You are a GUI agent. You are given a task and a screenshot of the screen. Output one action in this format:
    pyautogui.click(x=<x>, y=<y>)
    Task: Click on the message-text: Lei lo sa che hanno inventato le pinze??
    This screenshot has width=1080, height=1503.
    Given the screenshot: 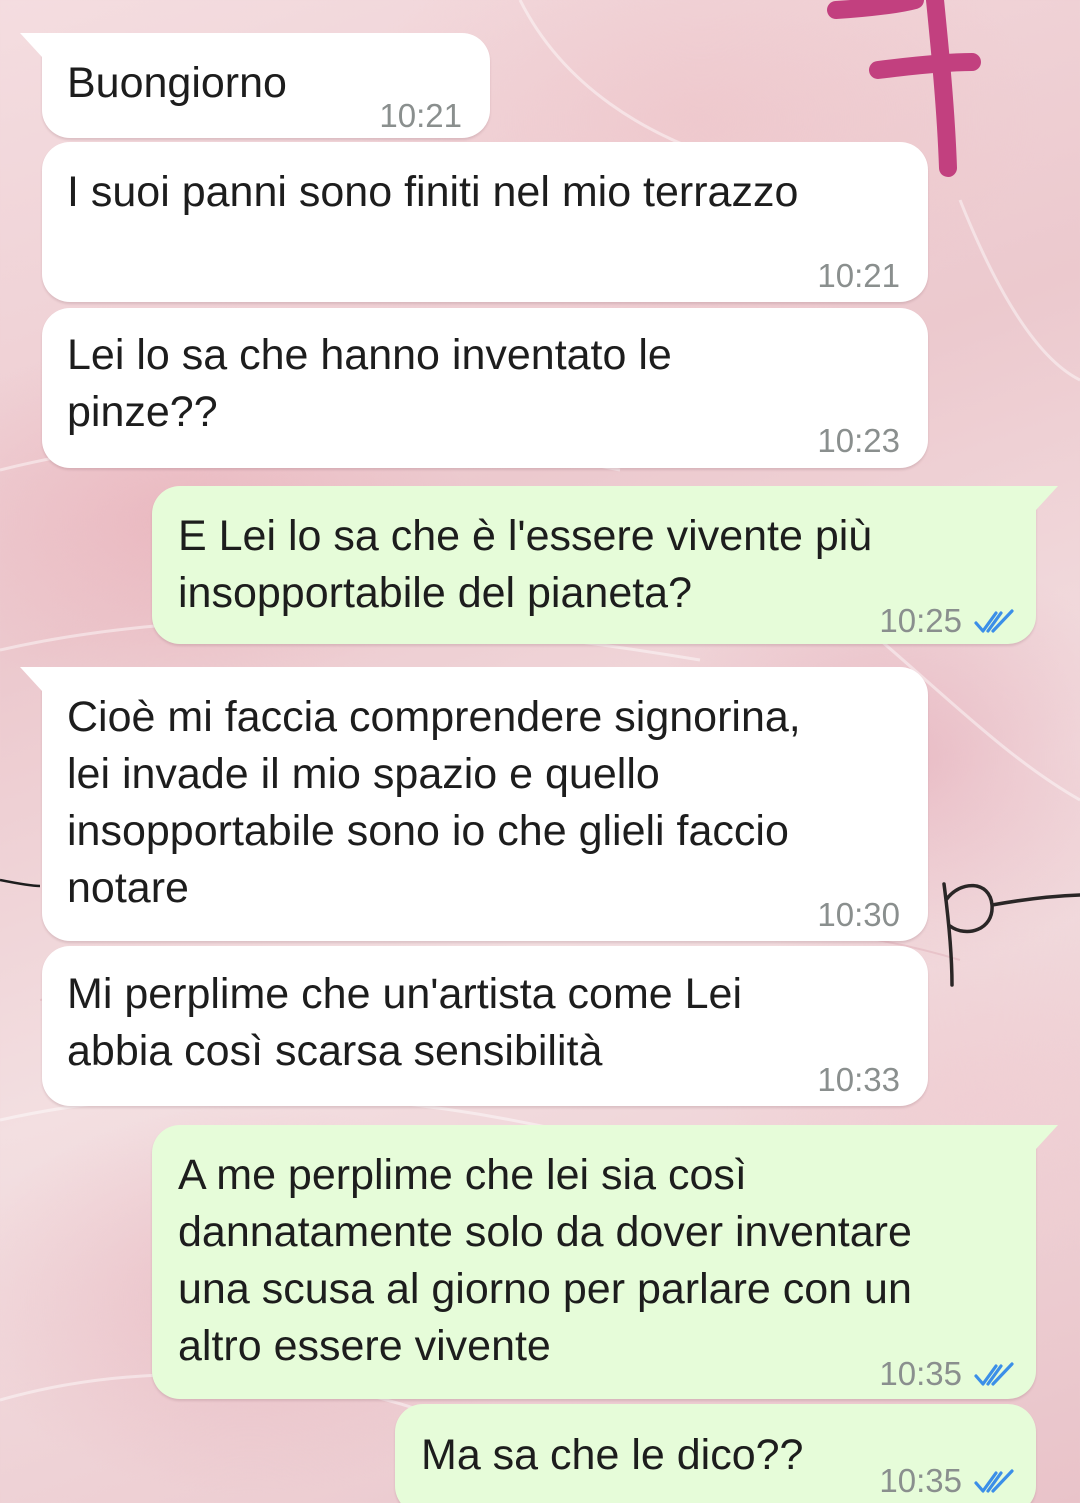 What is the action you would take?
    pyautogui.click(x=369, y=383)
    